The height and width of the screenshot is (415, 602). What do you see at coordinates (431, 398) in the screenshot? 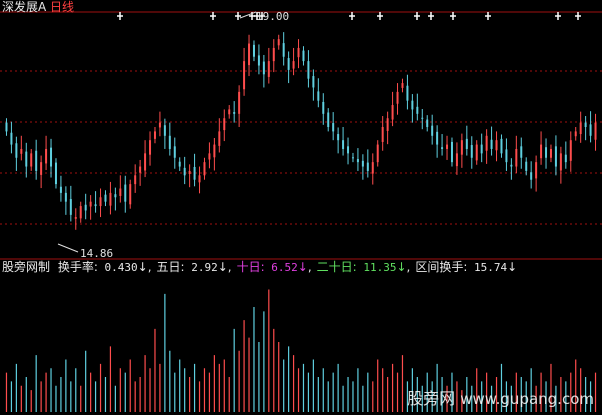
I see `watermark-logo-text: 股旁网` at bounding box center [431, 398].